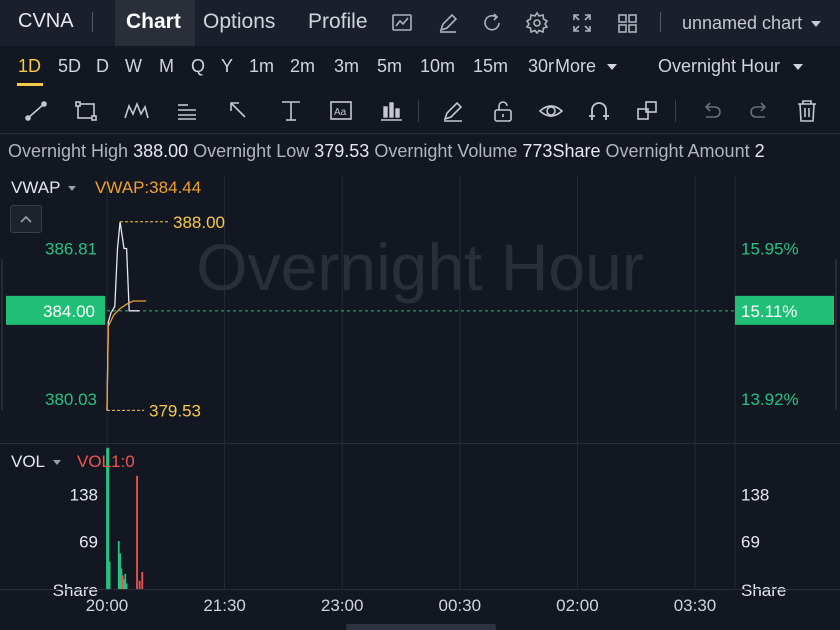 This screenshot has width=840, height=630. What do you see at coordinates (448, 23) in the screenshot?
I see `draw-icon` at bounding box center [448, 23].